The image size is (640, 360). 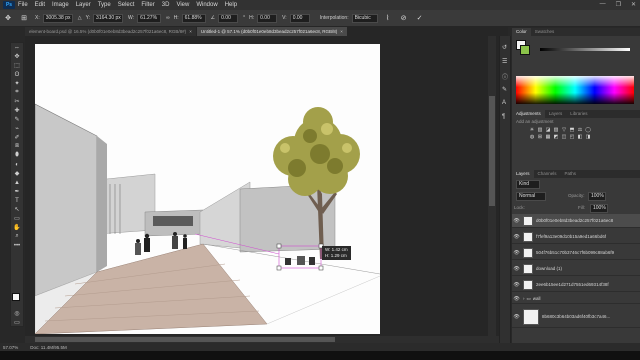 I want to click on color-lookup-icon: ▦, so click(x=548, y=136).